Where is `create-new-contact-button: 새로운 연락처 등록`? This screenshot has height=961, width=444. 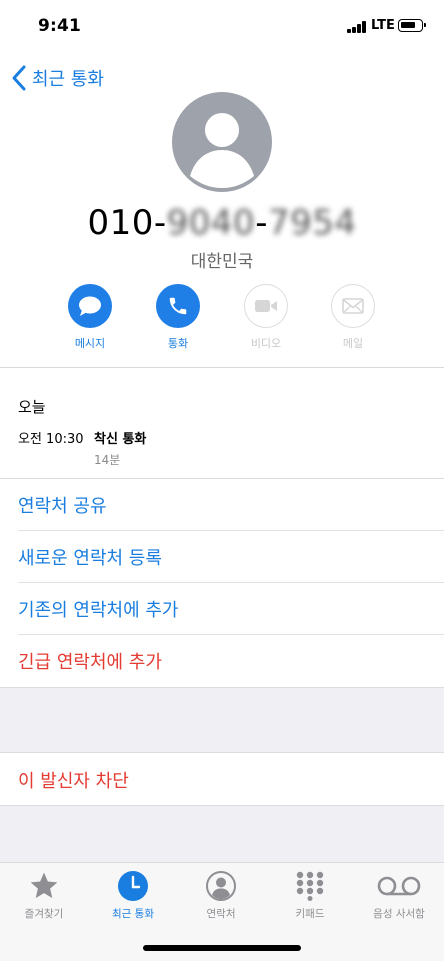 create-new-contact-button: 새로운 연락처 등록 is located at coordinates (222, 557).